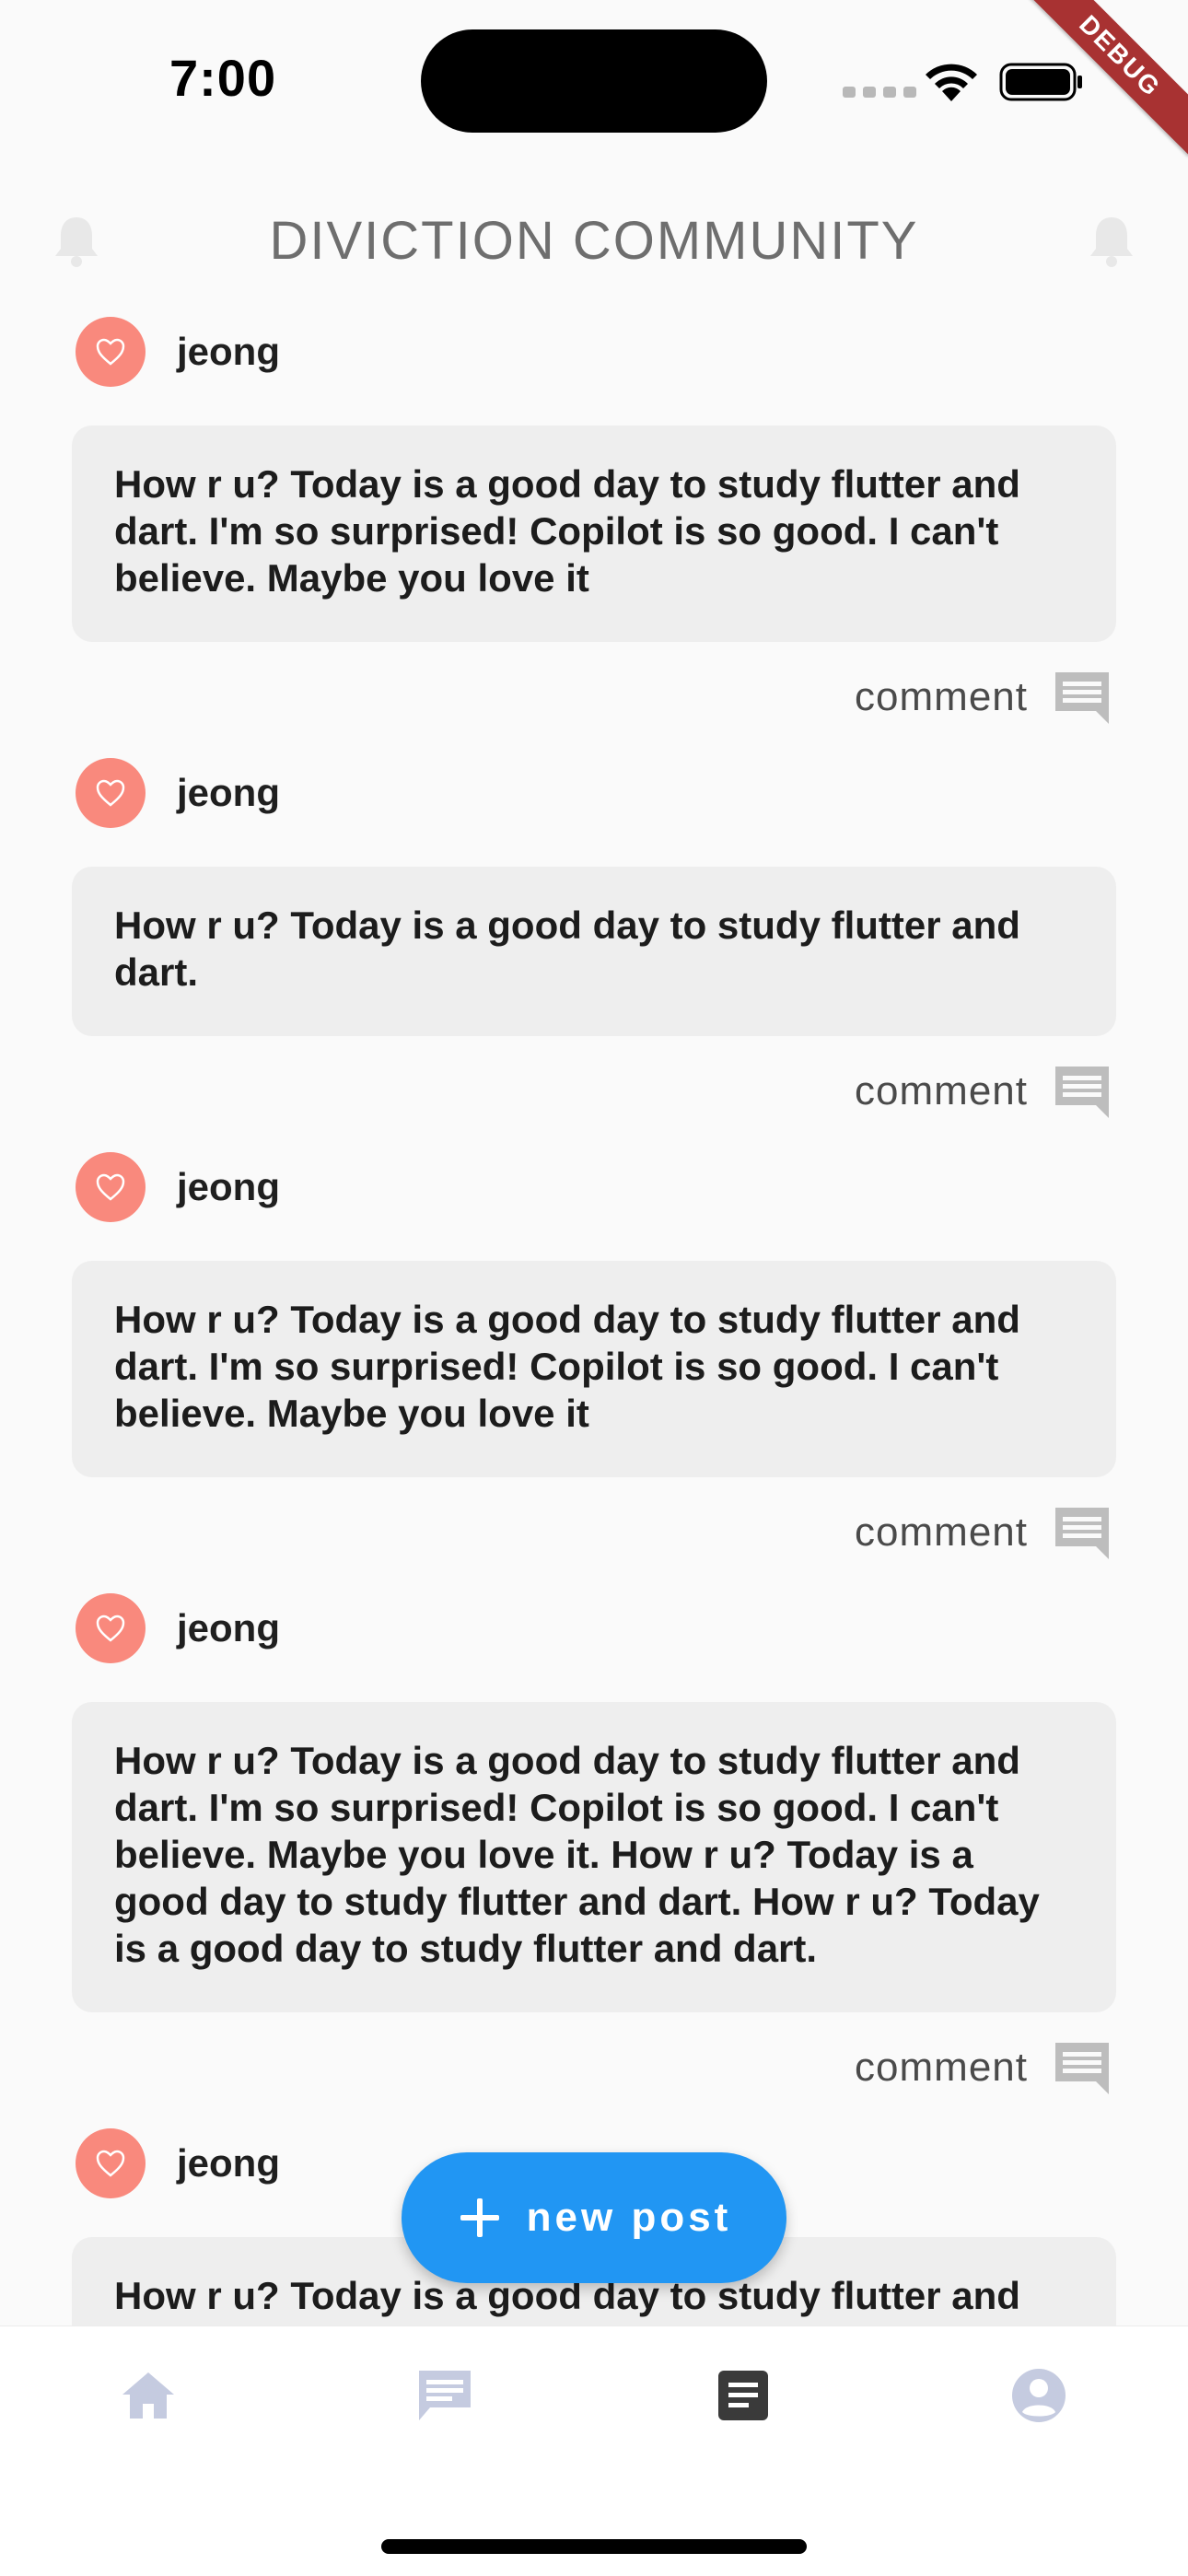 The width and height of the screenshot is (1188, 2576). I want to click on page-title: DIVICTION COMMUNITY, so click(594, 241).